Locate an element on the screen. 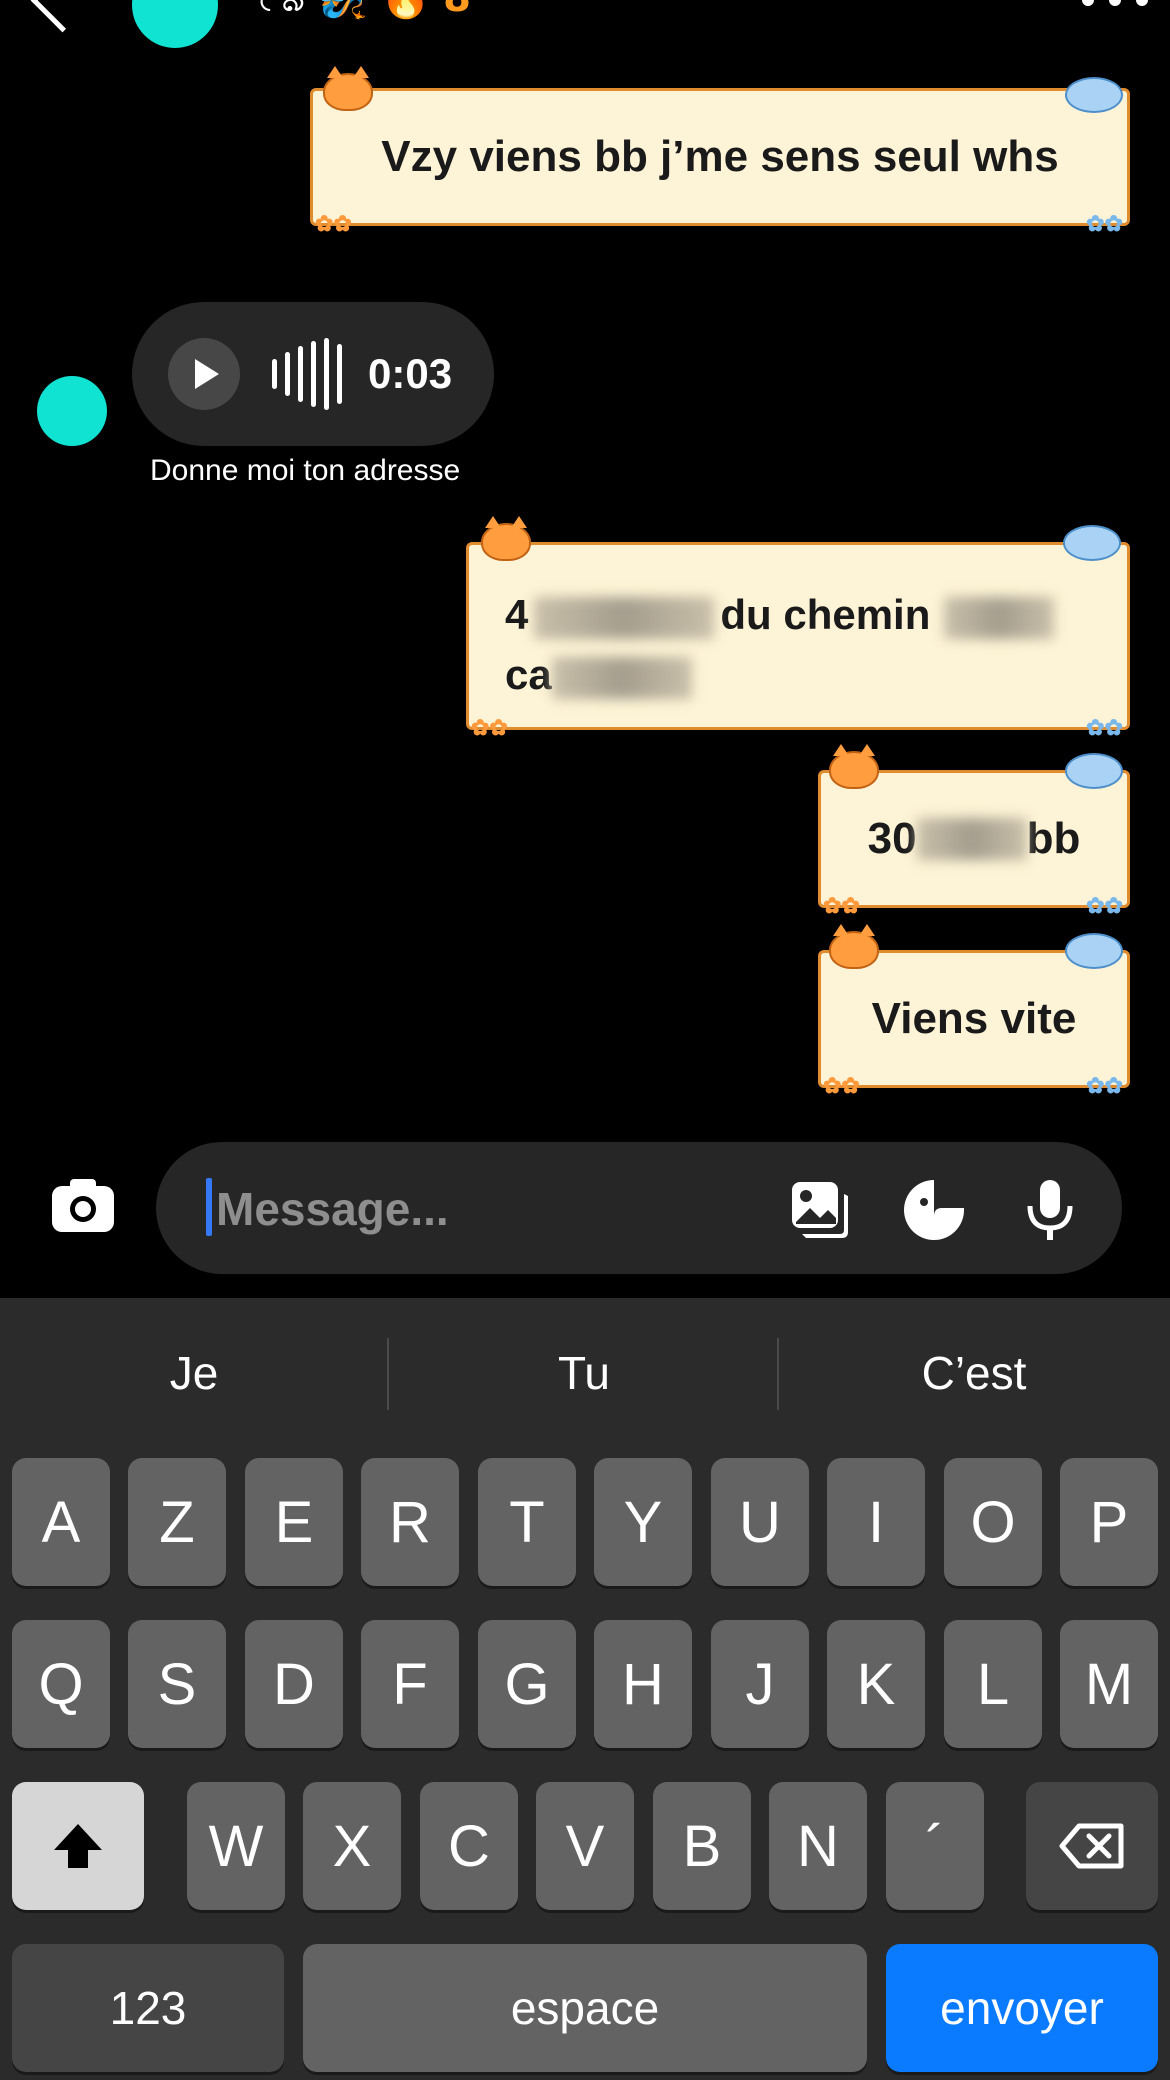 The width and height of the screenshot is (1170, 2080). camera-icon is located at coordinates (83, 1206).